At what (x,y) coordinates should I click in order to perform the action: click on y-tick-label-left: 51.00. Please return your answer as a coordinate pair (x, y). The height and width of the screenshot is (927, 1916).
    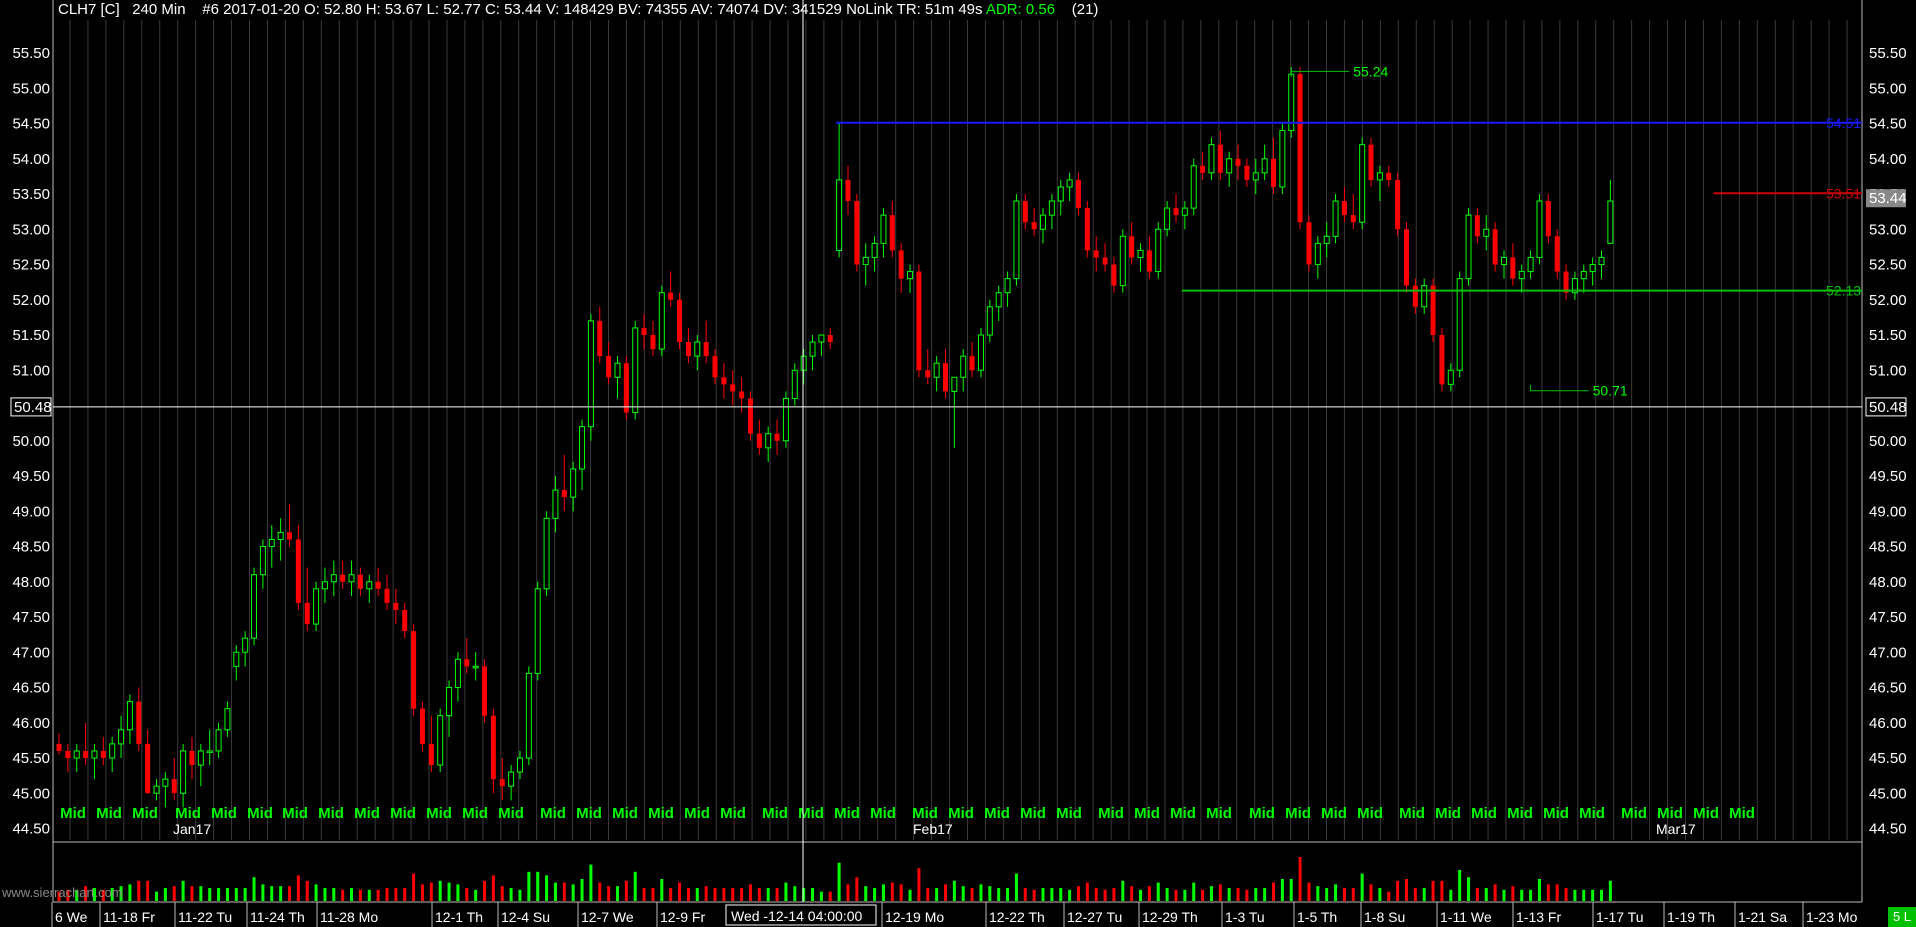
    Looking at the image, I should click on (31, 370).